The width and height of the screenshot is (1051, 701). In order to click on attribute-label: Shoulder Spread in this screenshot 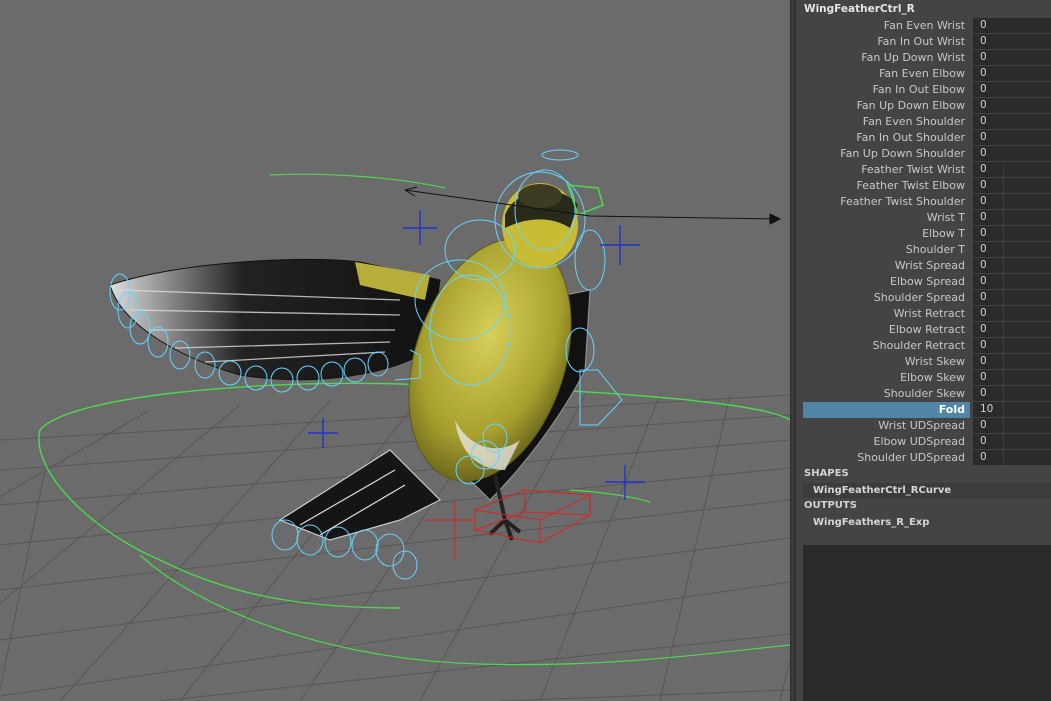, I will do `click(886, 298)`.